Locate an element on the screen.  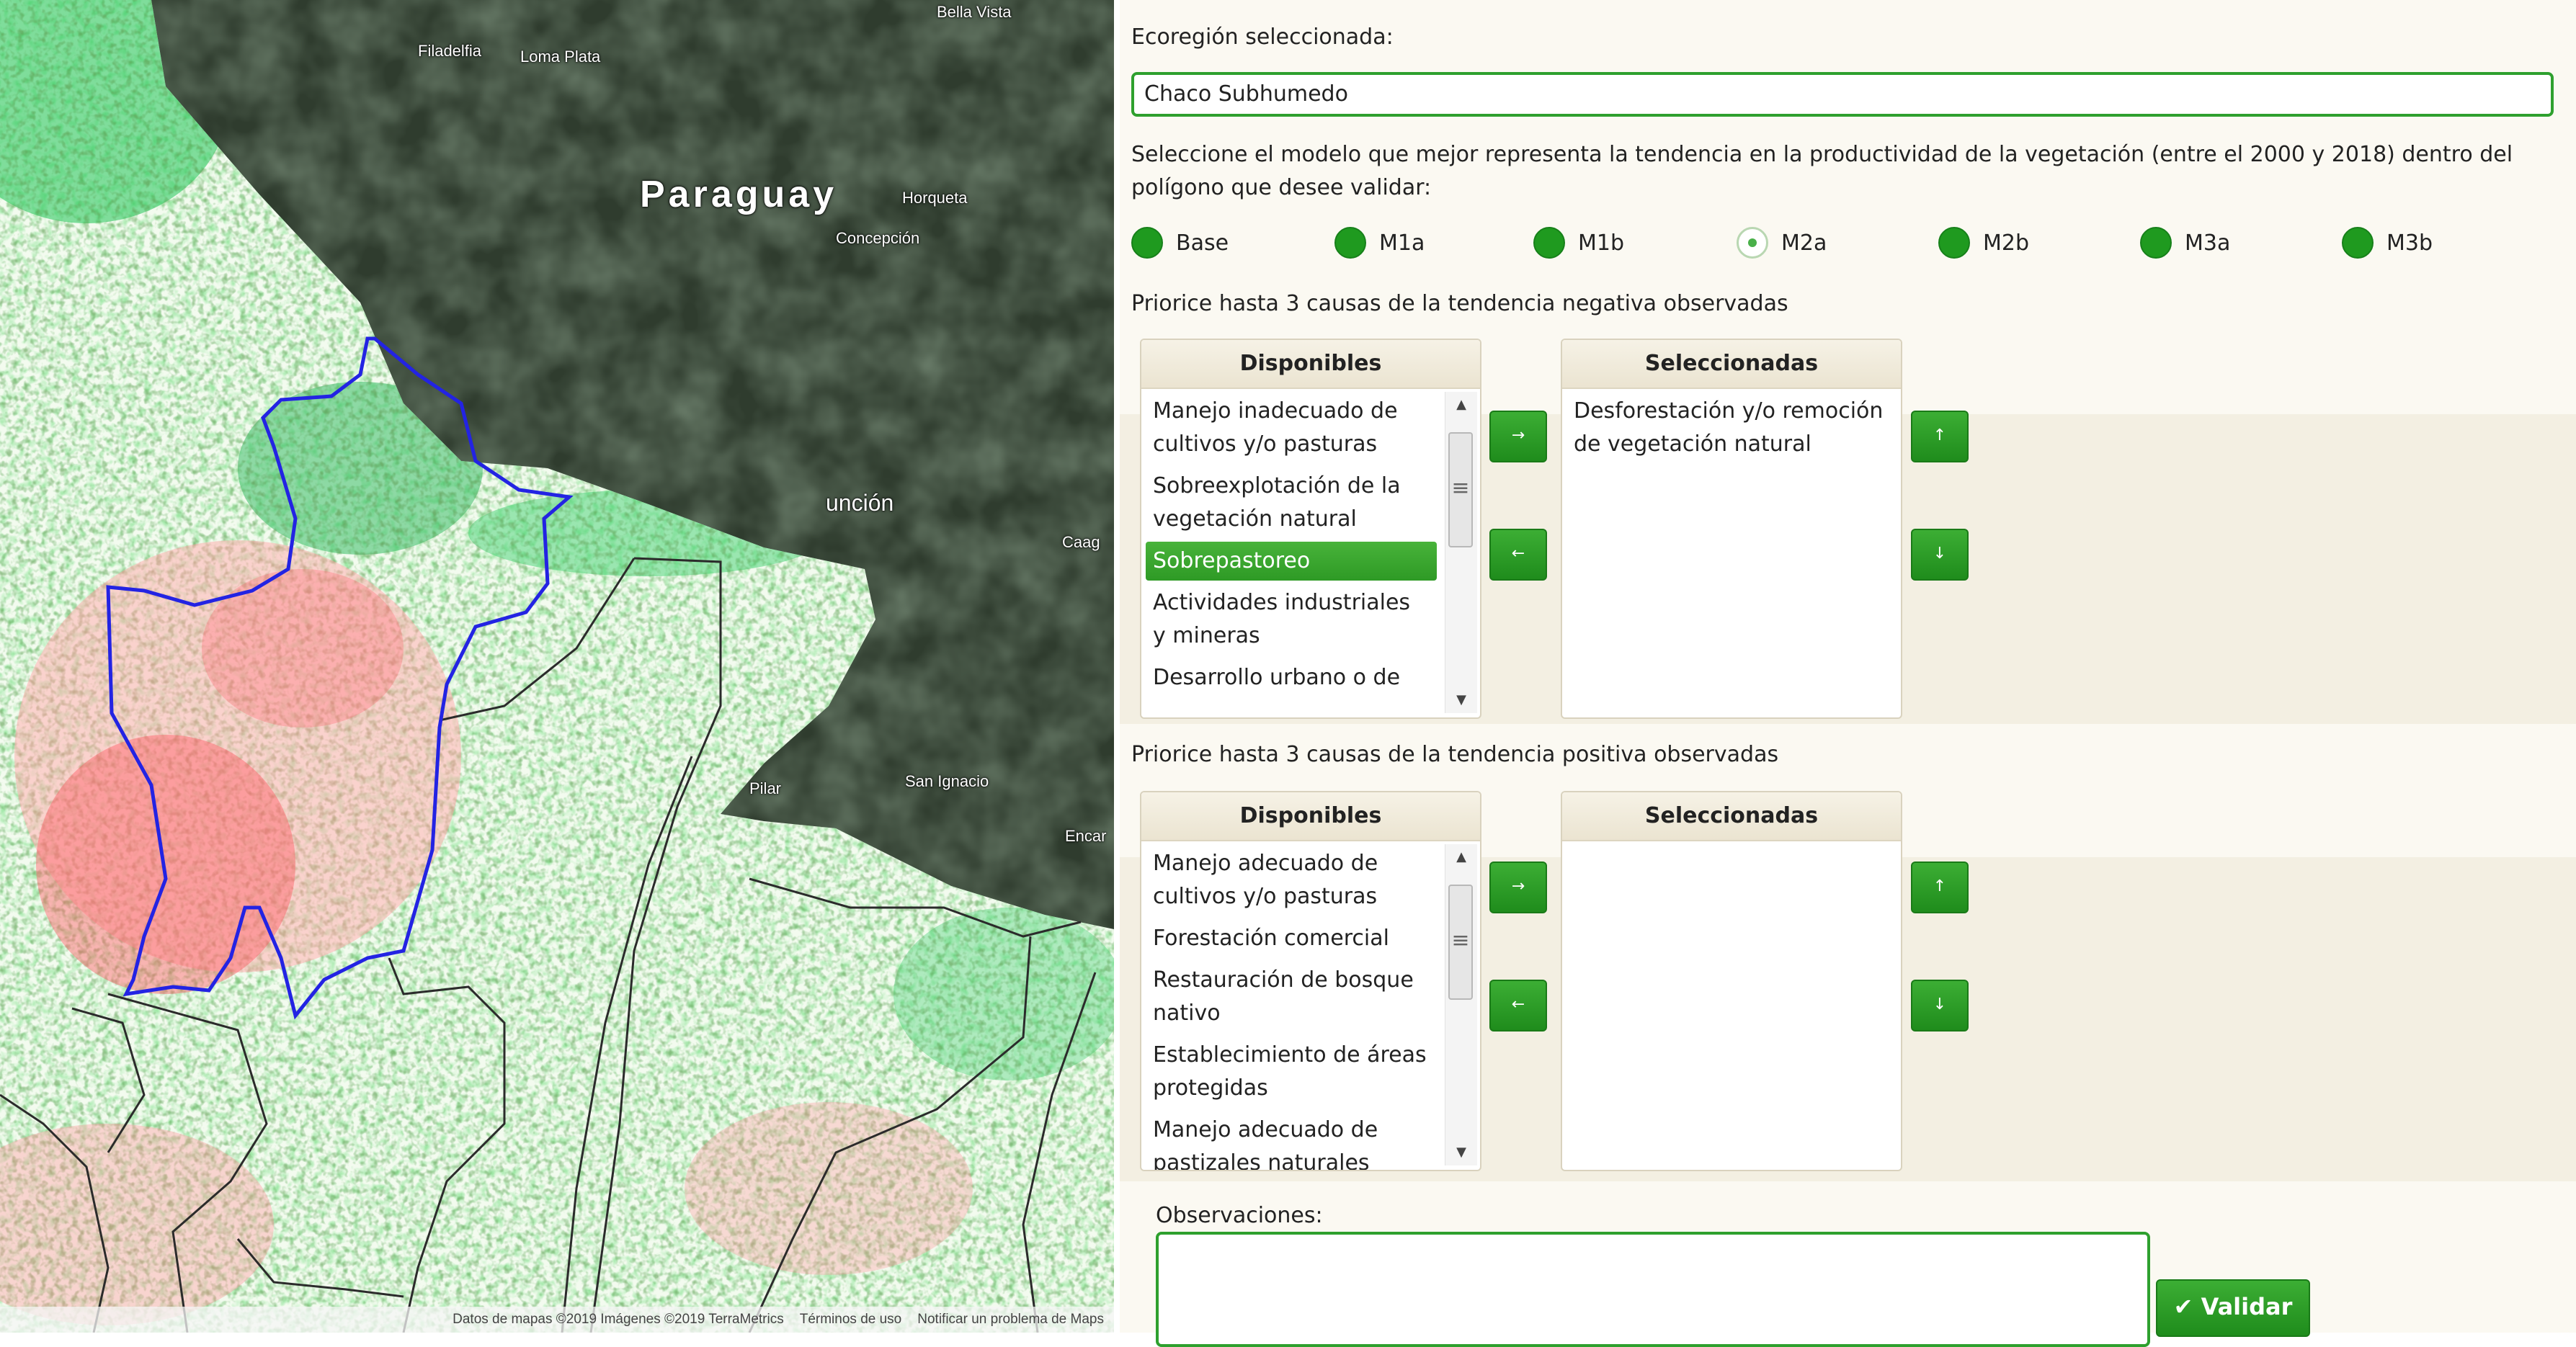
map-label-bella-vista: Bella Vista is located at coordinates (974, 12).